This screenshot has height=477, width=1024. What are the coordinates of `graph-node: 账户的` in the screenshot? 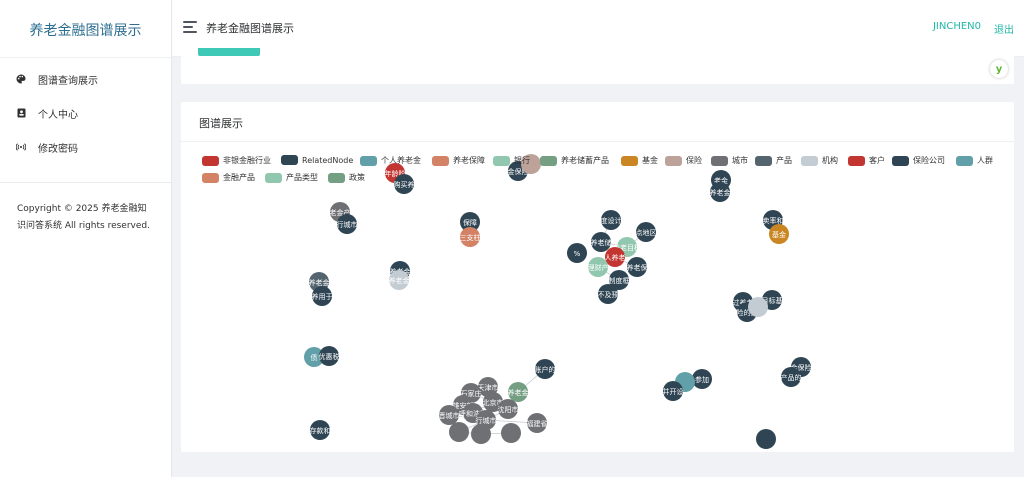 It's located at (545, 369).